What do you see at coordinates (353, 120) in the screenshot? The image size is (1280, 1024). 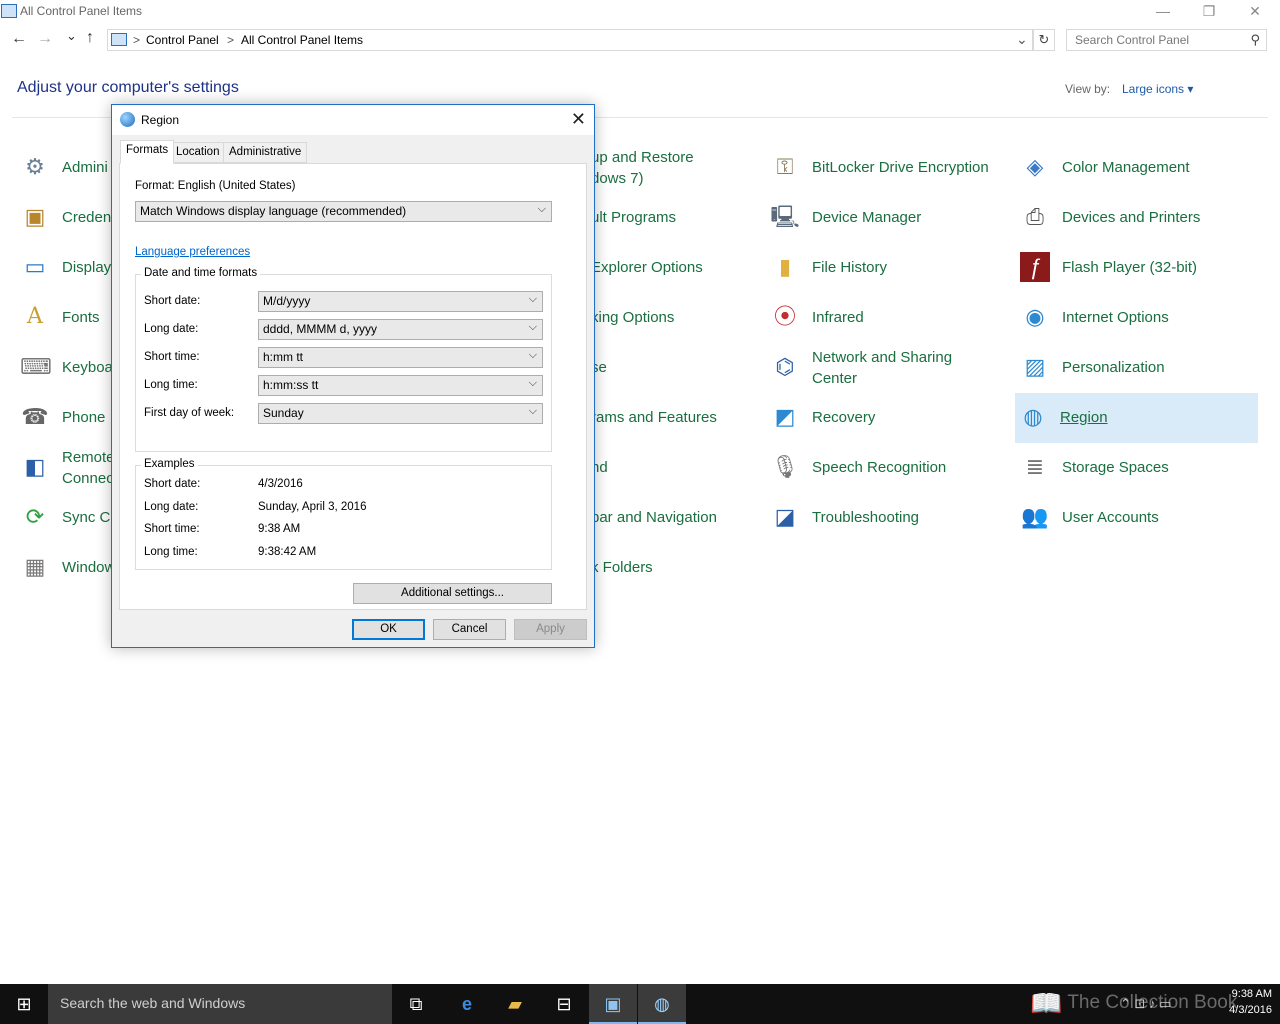 I see `dialog-titlebar: Region ✕` at bounding box center [353, 120].